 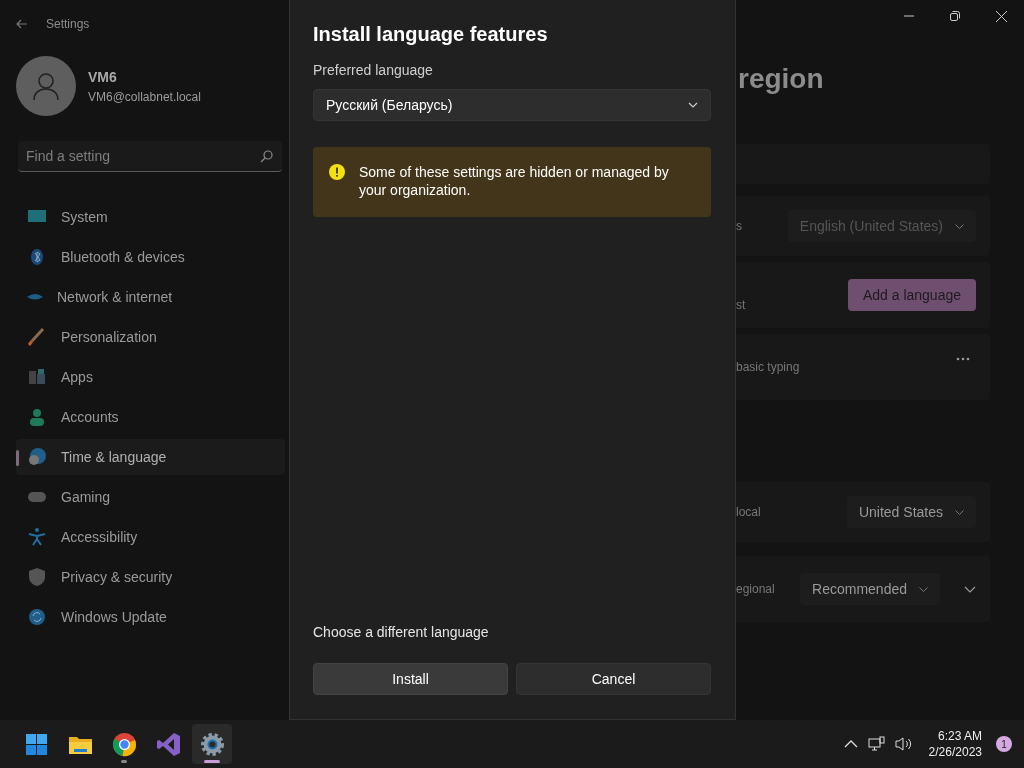 What do you see at coordinates (337, 172) in the screenshot?
I see `warning-icon` at bounding box center [337, 172].